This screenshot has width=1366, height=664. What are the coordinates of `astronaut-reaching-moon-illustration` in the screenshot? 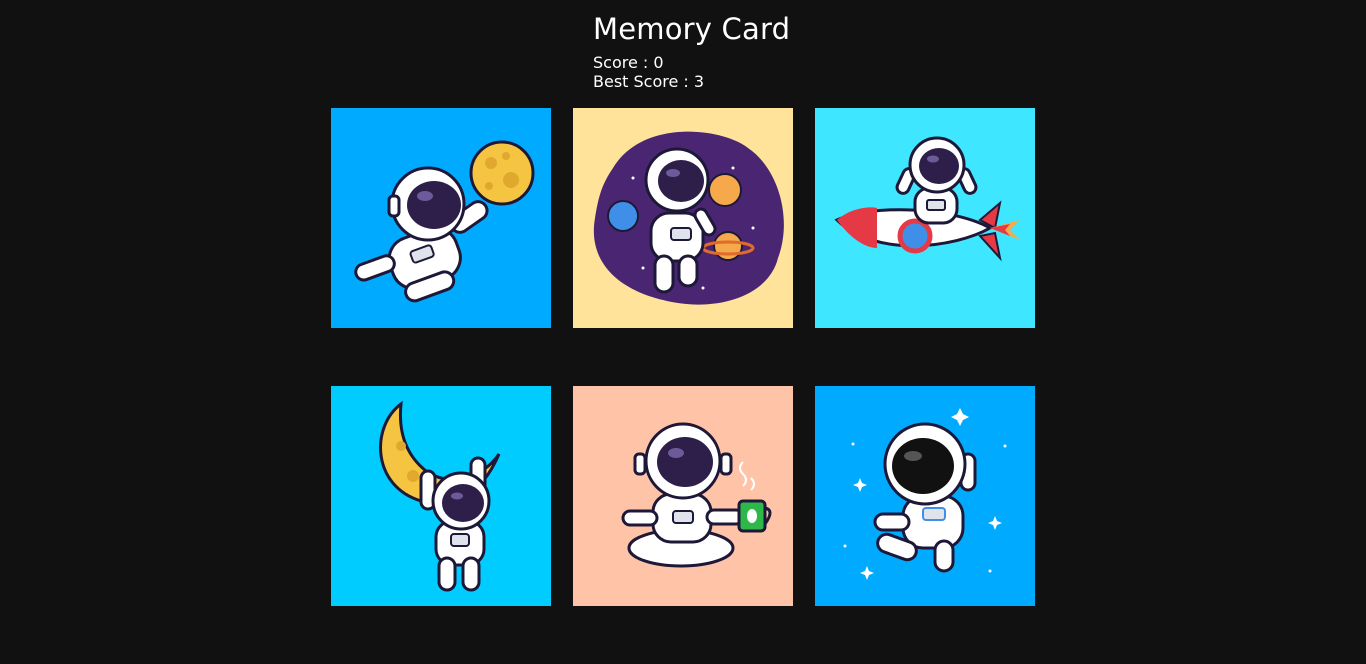 It's located at (441, 218).